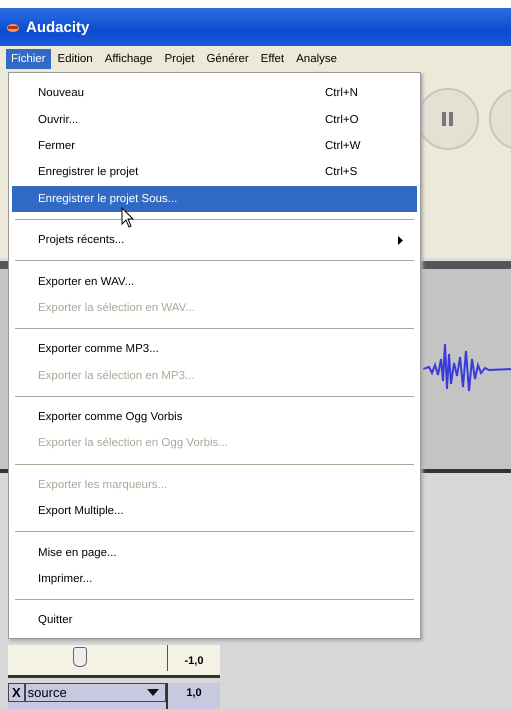  What do you see at coordinates (13, 27) in the screenshot?
I see `app-icon` at bounding box center [13, 27].